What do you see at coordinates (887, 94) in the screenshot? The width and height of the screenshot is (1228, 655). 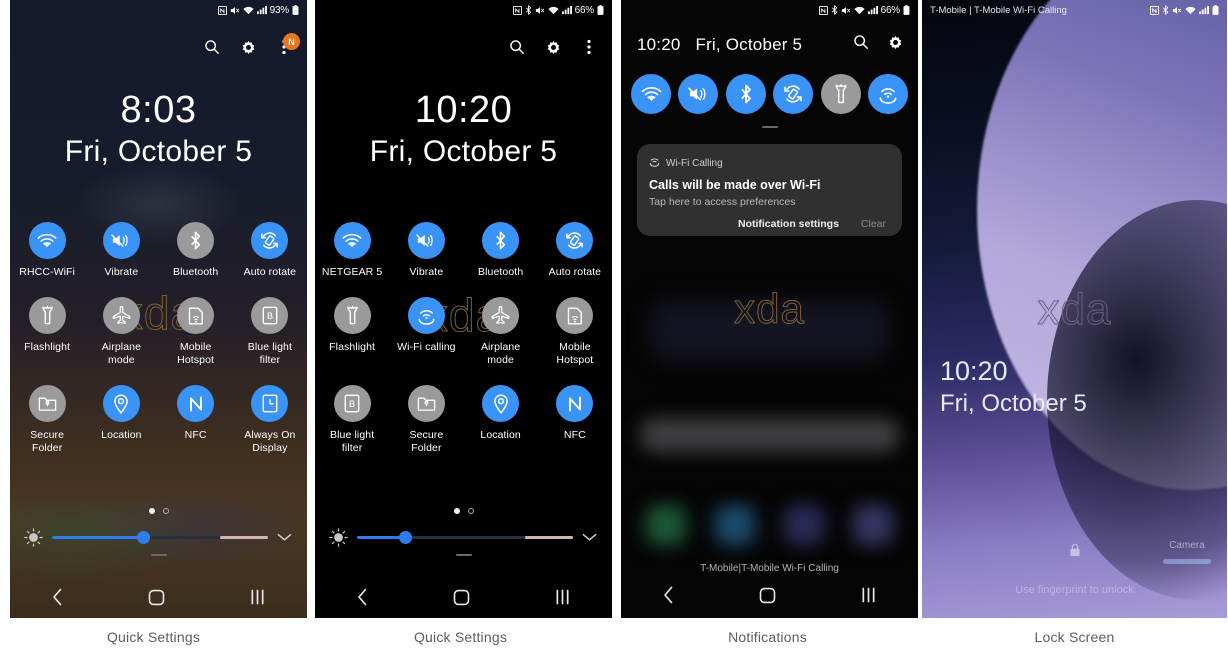 I see `qs-toggle-wifi-calling` at bounding box center [887, 94].